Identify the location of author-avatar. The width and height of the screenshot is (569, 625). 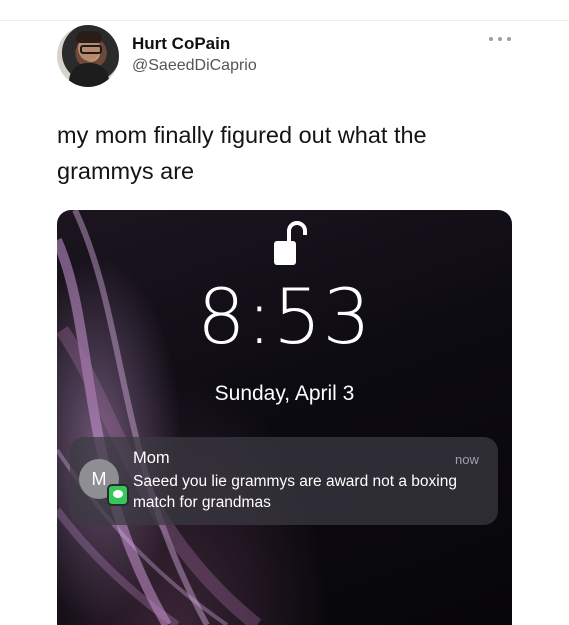
(88, 56).